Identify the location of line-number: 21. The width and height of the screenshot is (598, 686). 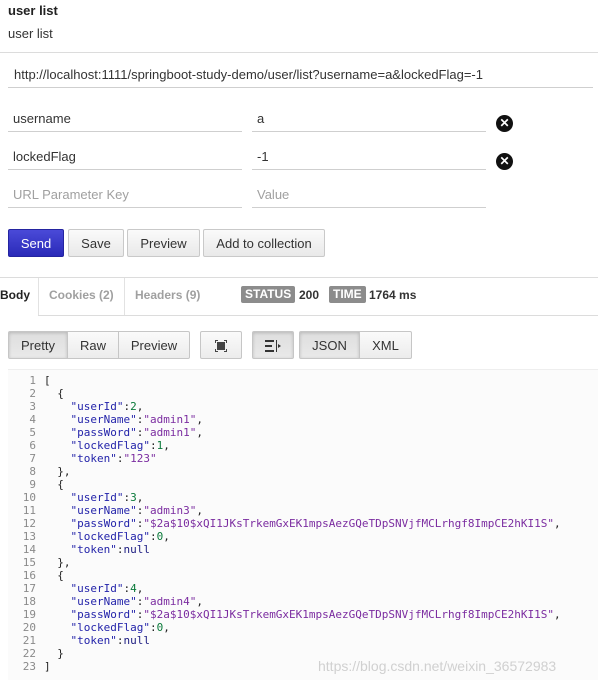
(29, 640).